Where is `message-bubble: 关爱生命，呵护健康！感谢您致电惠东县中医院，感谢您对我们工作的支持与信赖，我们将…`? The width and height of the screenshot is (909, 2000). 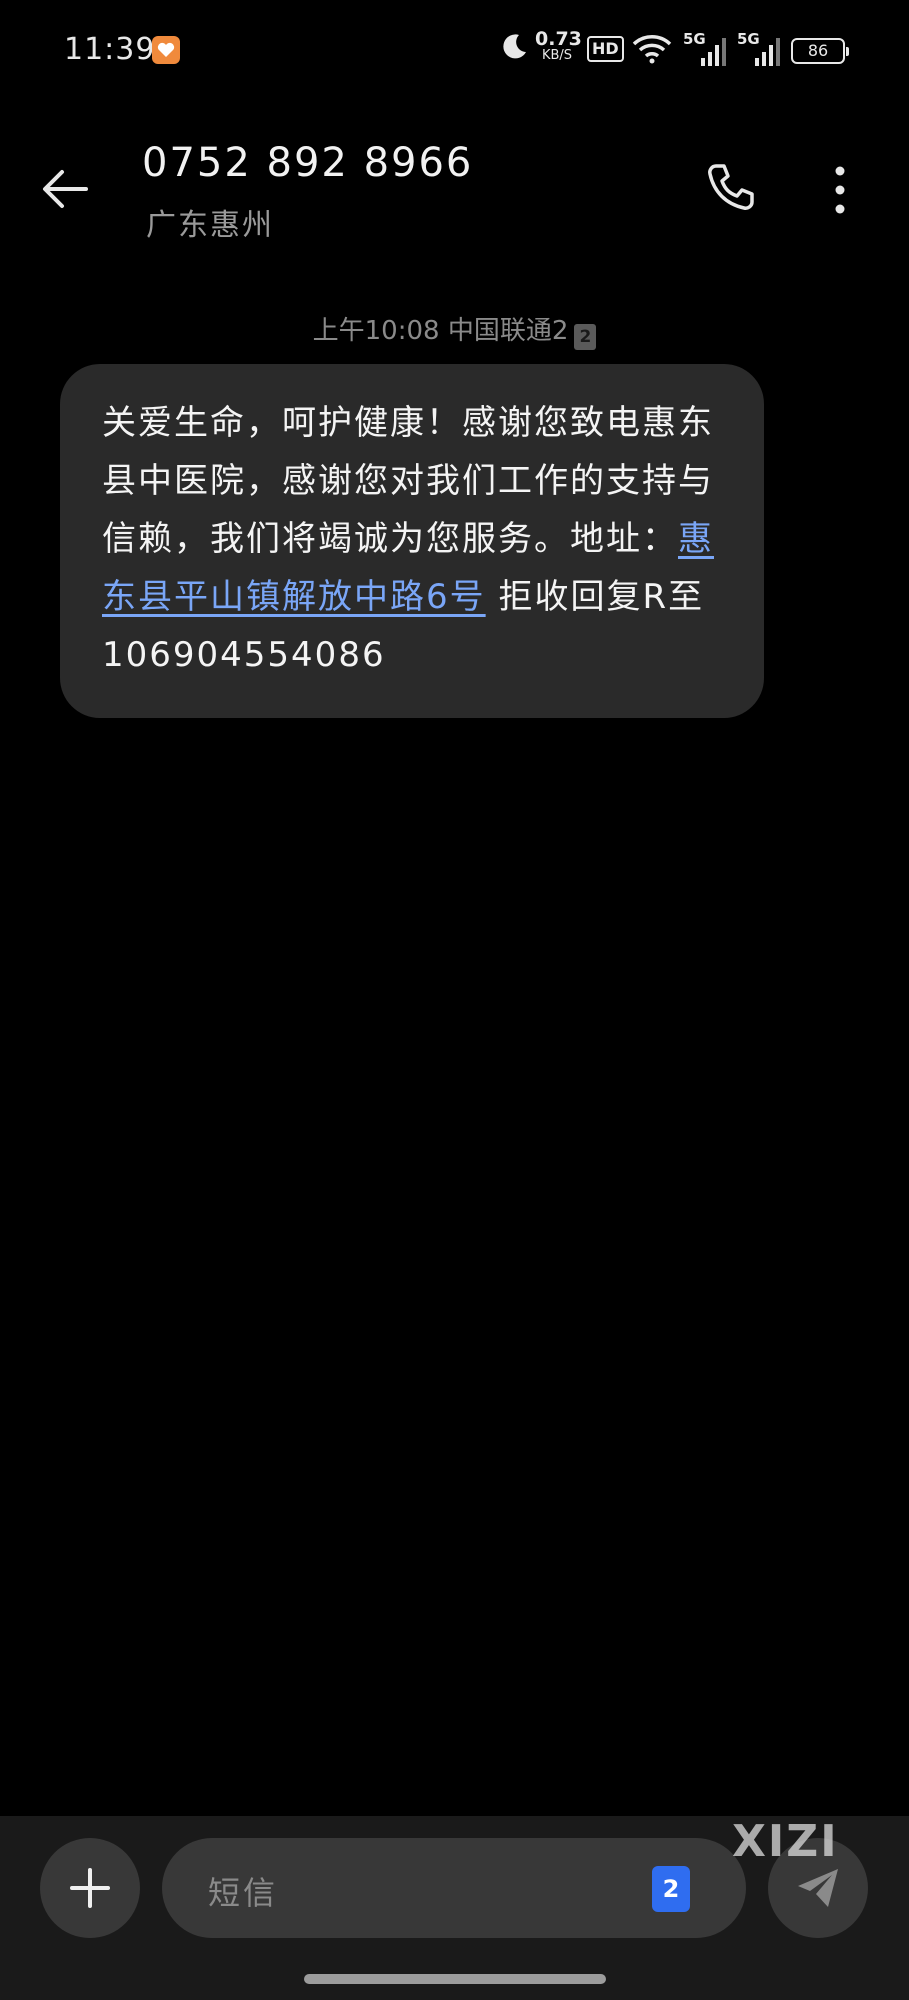 message-bubble: 关爱生命，呵护健康！感谢您致电惠东县中医院，感谢您对我们工作的支持与信赖，我们将… is located at coordinates (412, 541).